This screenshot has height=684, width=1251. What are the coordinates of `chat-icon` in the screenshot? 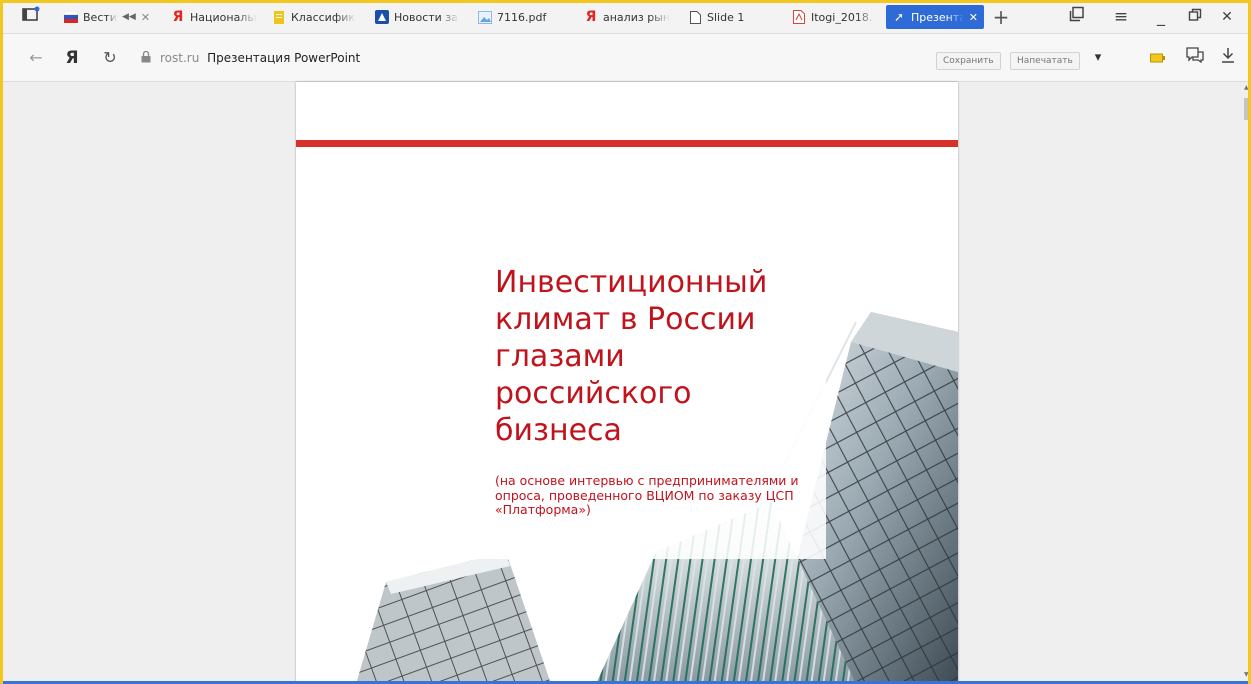 It's located at (1195, 58).